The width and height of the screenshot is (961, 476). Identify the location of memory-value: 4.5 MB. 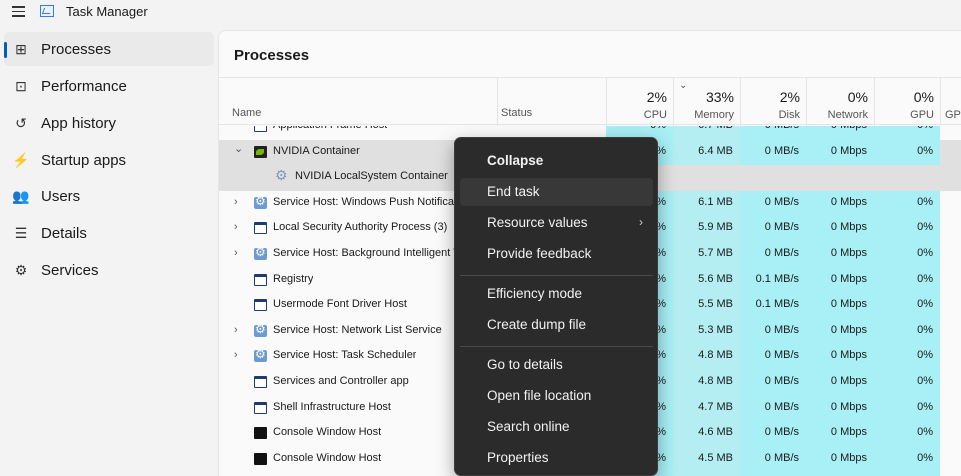
(715, 457).